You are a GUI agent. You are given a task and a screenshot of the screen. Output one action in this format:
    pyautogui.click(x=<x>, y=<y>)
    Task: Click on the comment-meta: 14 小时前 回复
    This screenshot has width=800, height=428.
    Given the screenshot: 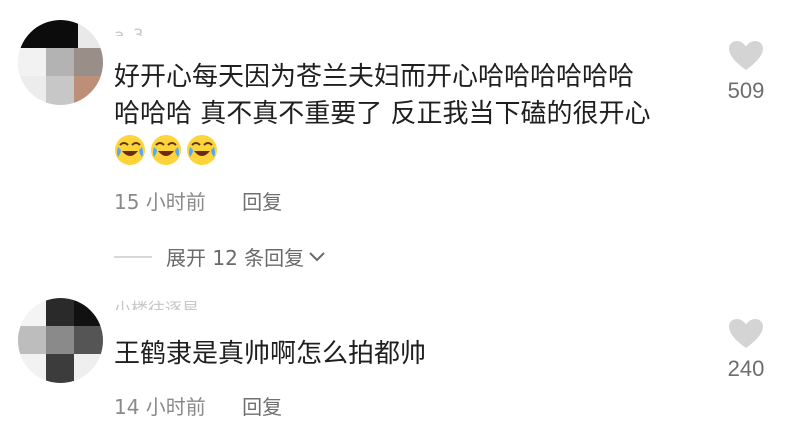 What is the action you would take?
    pyautogui.click(x=198, y=405)
    